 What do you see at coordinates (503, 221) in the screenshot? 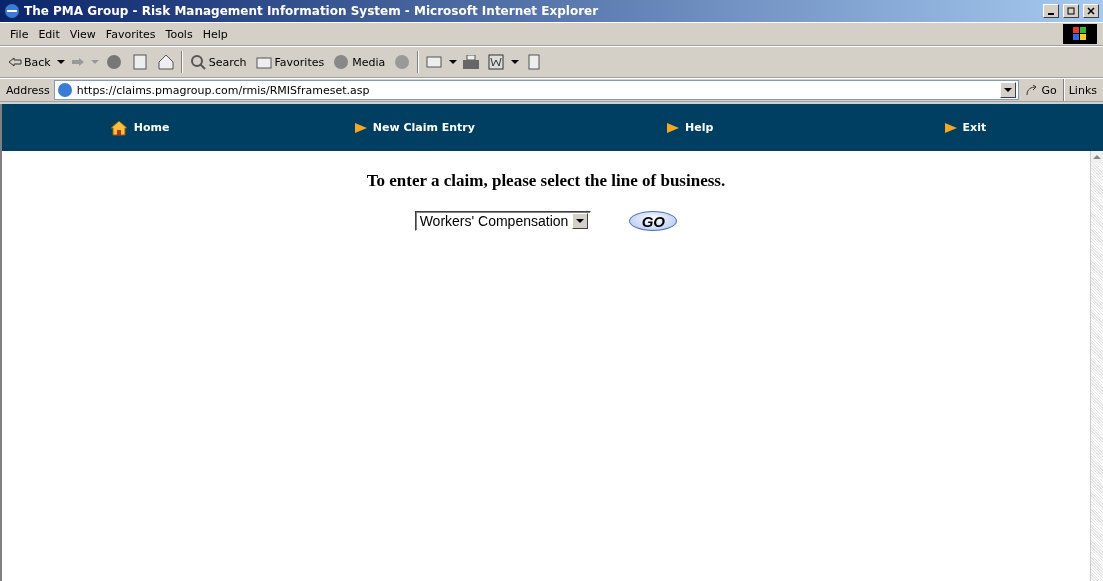
I see `business-line-select: Workers' Compensation` at bounding box center [503, 221].